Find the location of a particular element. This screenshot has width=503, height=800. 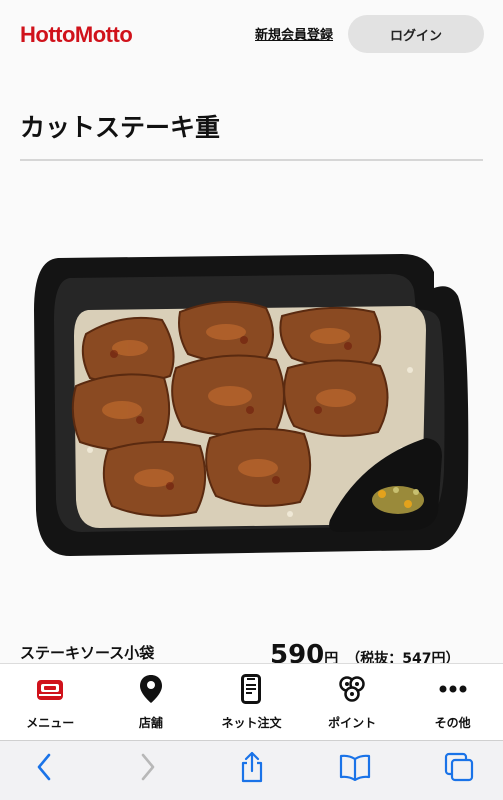

site-header: HottoMotto 新規会員登録 ログイン is located at coordinates (251, 34).